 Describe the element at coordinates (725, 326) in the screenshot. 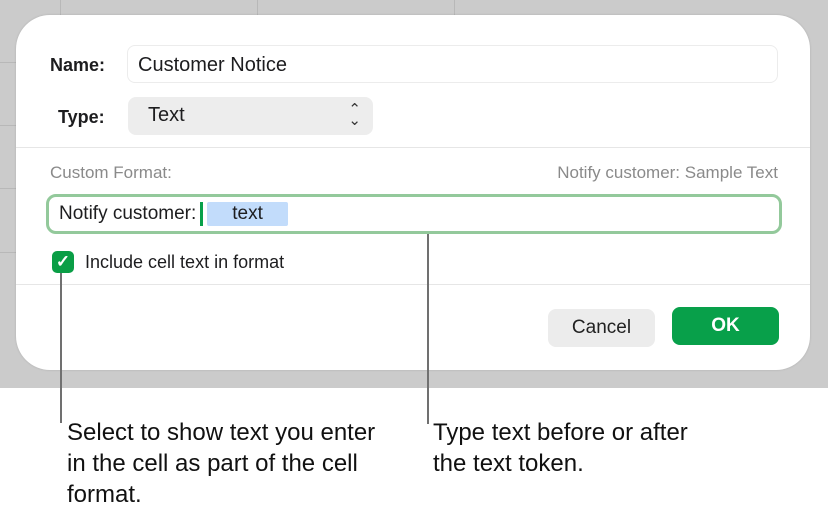

I see `ok-button: OK` at that location.